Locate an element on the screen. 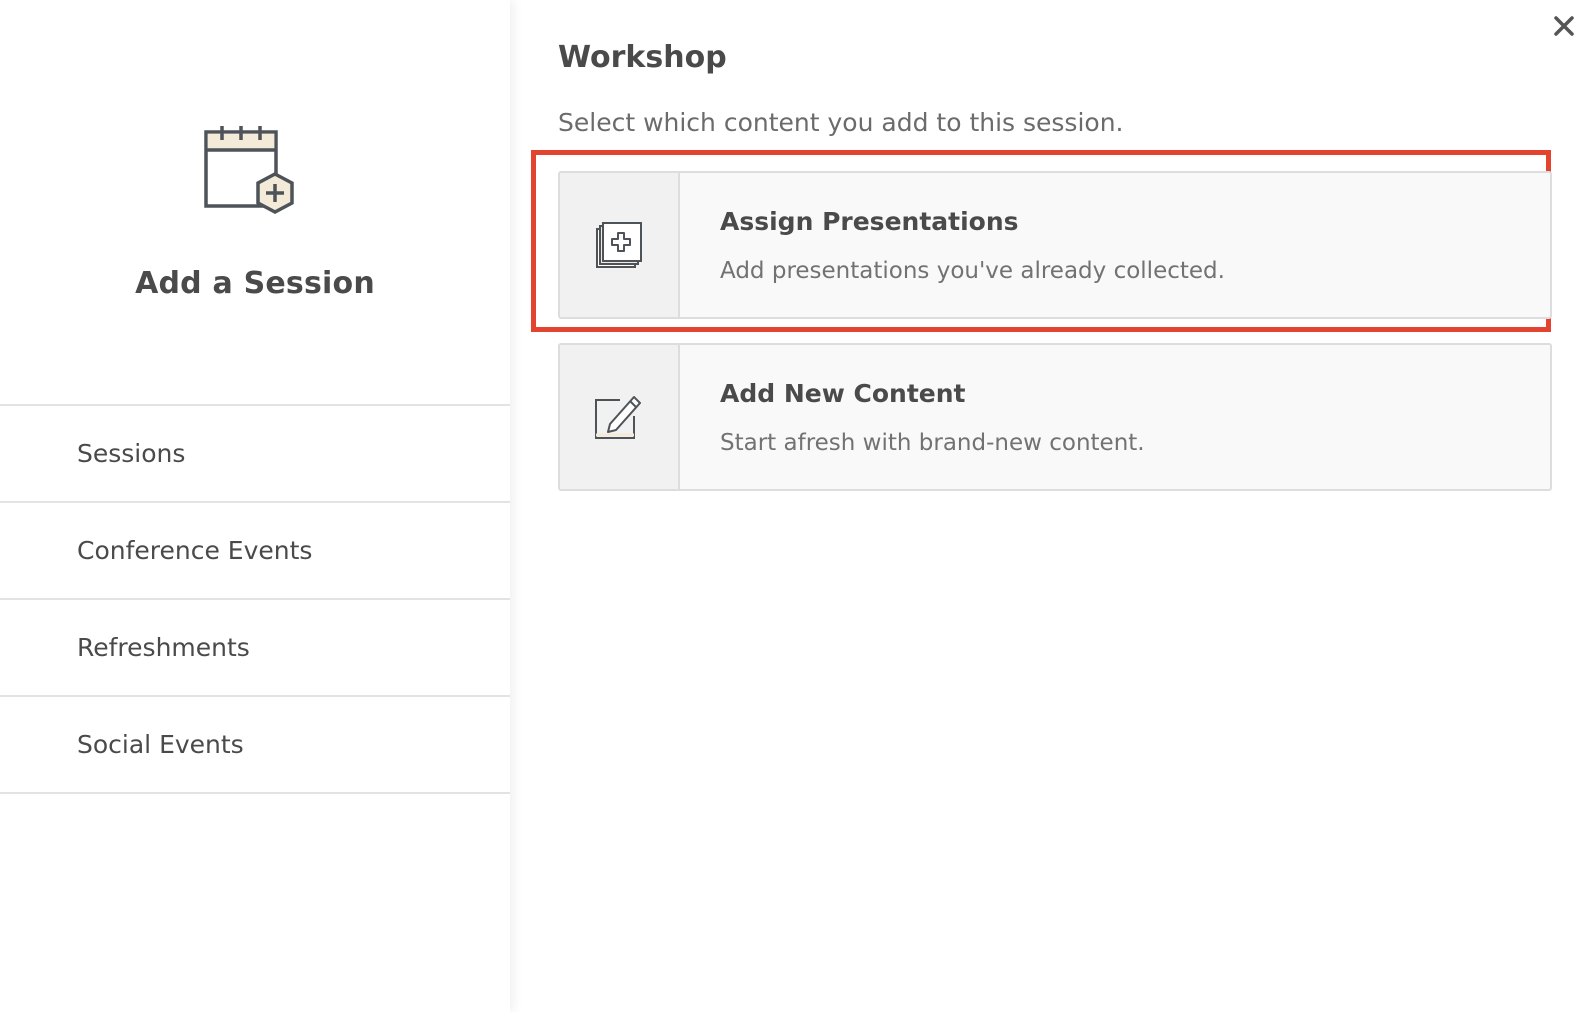 Image resolution: width=1592 pixels, height=1012 pixels. menu-item-refreshments: Refreshments is located at coordinates (255, 648).